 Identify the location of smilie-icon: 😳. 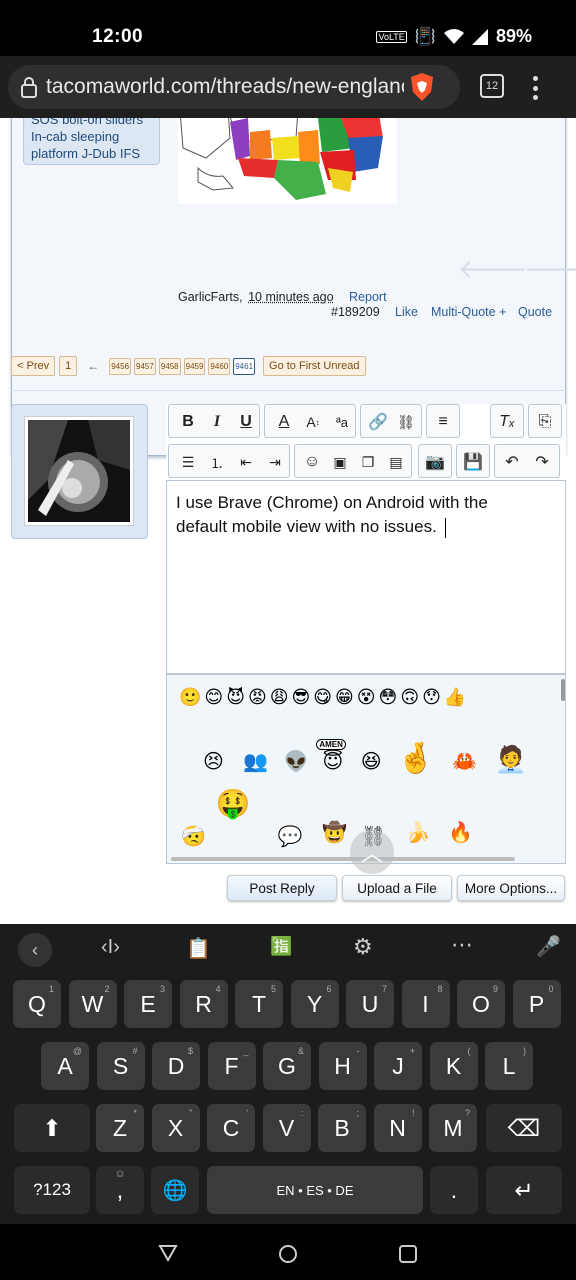
(390, 697).